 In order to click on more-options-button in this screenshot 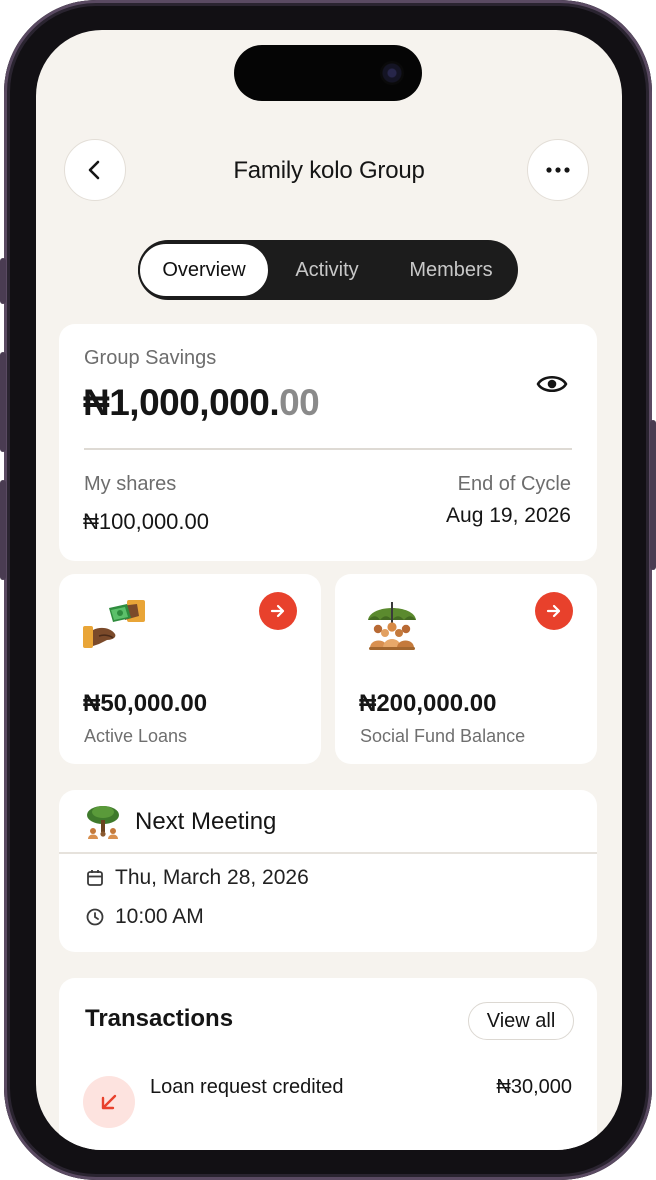, I will do `click(558, 170)`.